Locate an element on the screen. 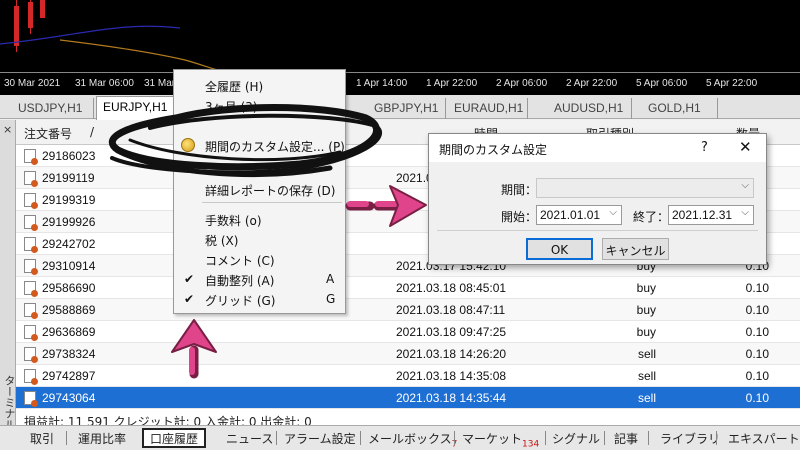  order-time: 2021.03.18 08:47:11 is located at coordinates (451, 310).